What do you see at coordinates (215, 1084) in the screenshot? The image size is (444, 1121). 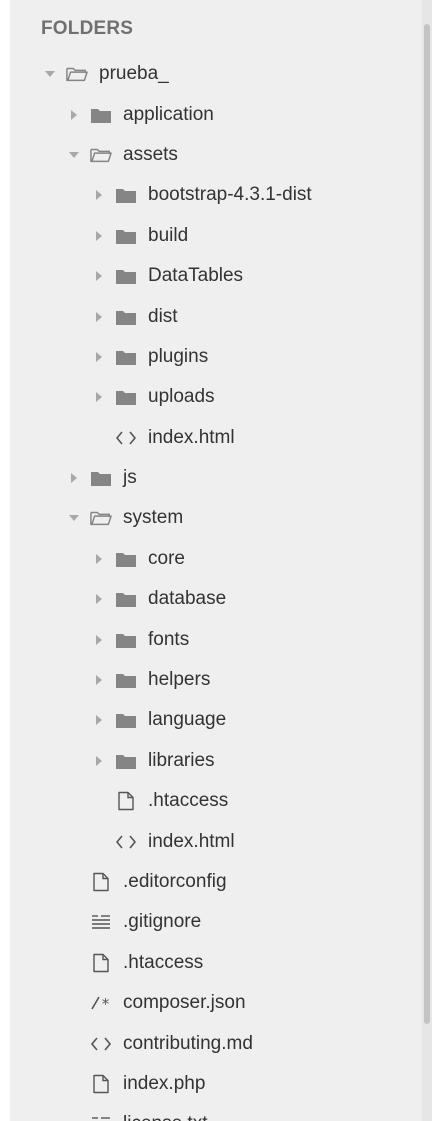 I see `tree-file-row: index.php` at bounding box center [215, 1084].